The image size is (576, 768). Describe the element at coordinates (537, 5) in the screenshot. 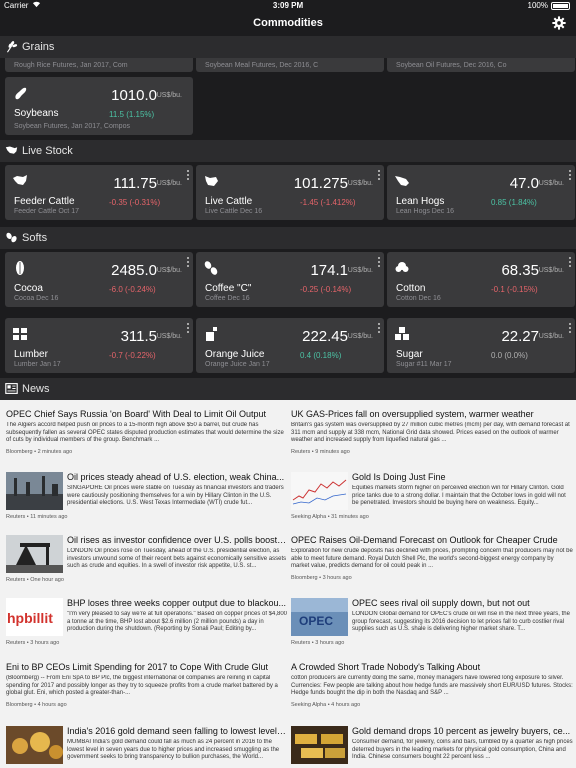

I see `battery-percent: 100%` at that location.